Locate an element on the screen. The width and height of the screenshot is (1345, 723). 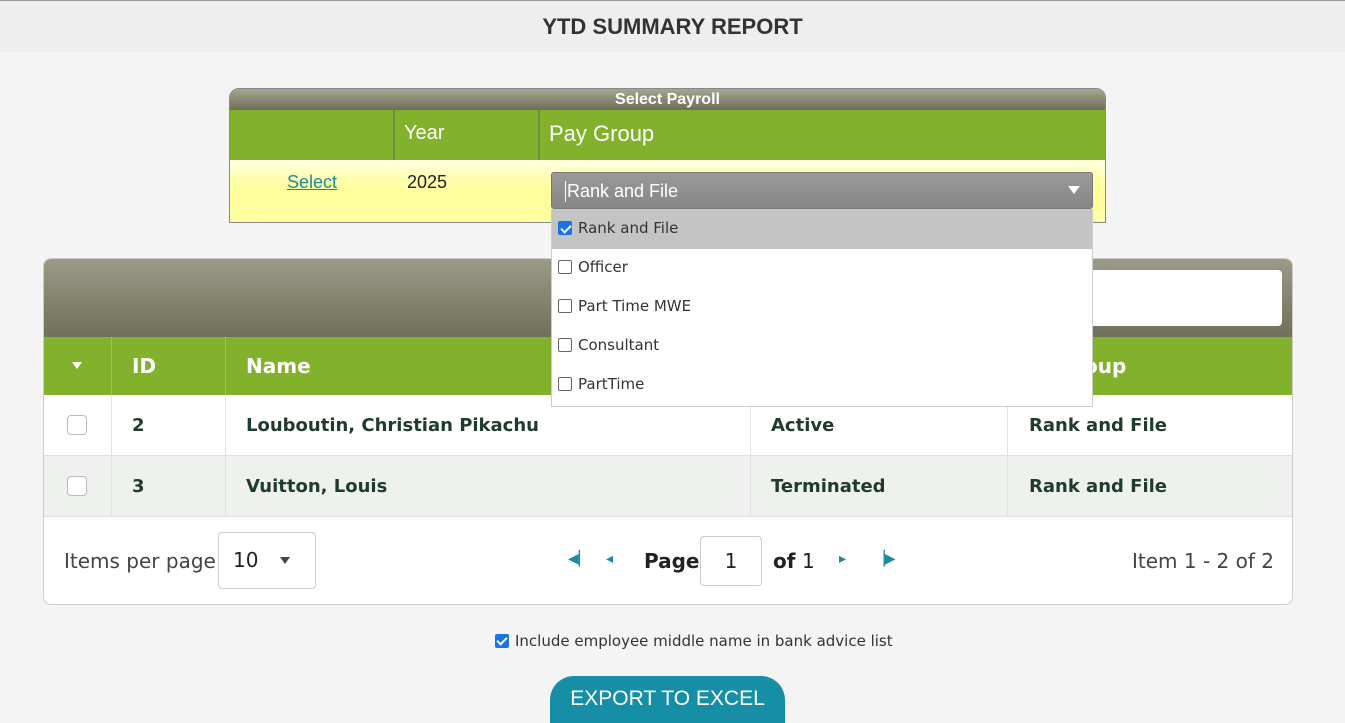
status-cell: Terminated is located at coordinates (879, 486).